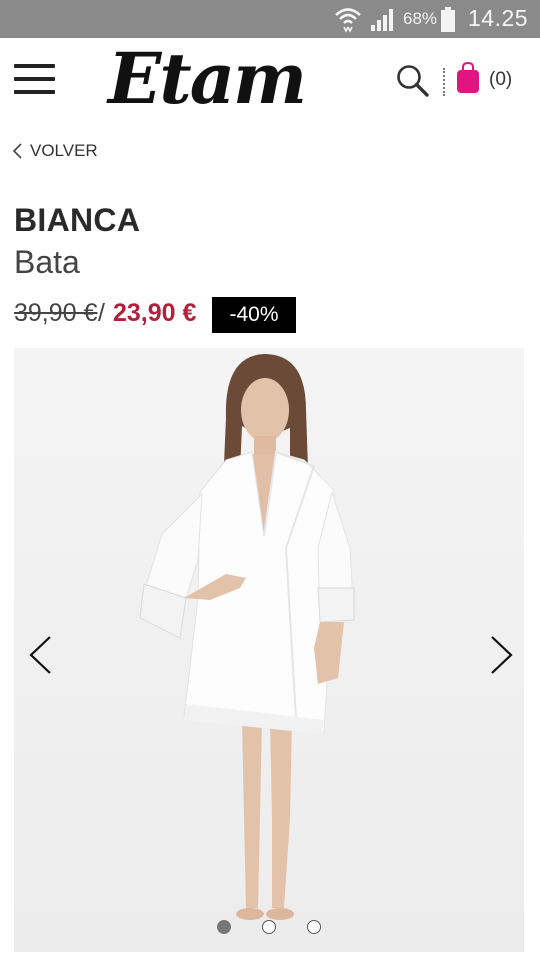 The width and height of the screenshot is (540, 960). What do you see at coordinates (501, 79) in the screenshot?
I see `cart-count: (0)` at bounding box center [501, 79].